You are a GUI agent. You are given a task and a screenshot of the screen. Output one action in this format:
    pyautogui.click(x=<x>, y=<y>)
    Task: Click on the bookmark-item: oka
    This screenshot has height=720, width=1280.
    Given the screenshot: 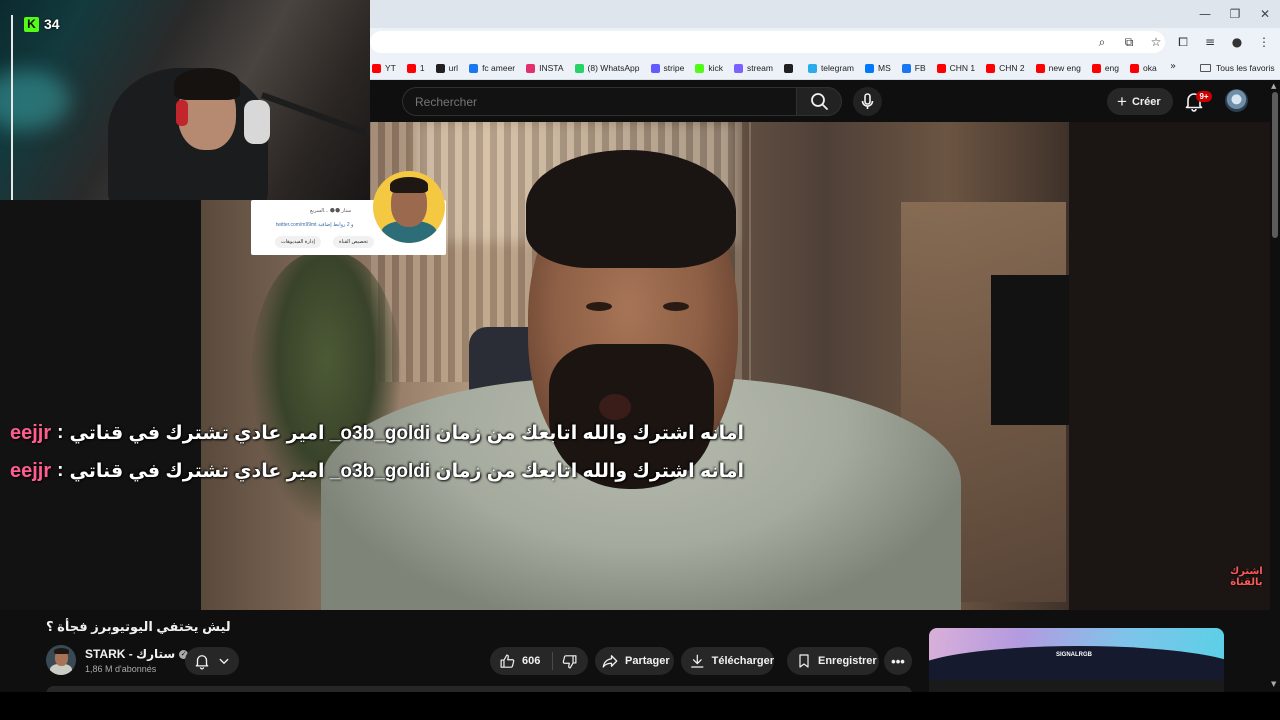 What is the action you would take?
    pyautogui.click(x=1143, y=68)
    